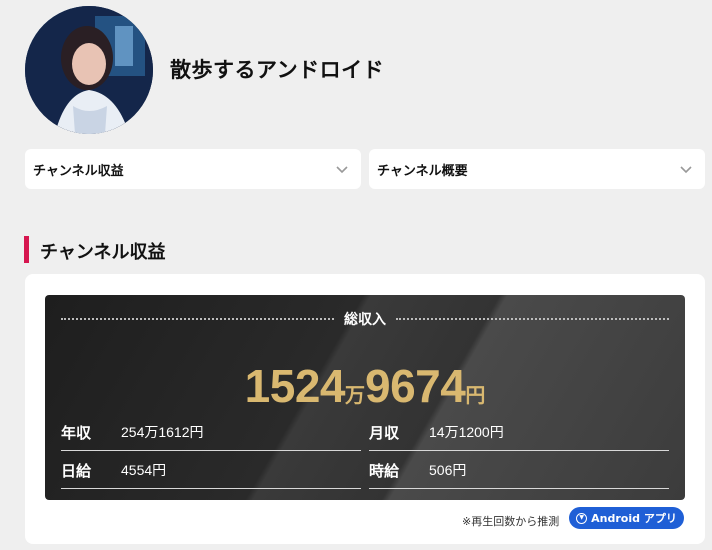  What do you see at coordinates (26, 249) in the screenshot?
I see `section-accent-bar` at bounding box center [26, 249].